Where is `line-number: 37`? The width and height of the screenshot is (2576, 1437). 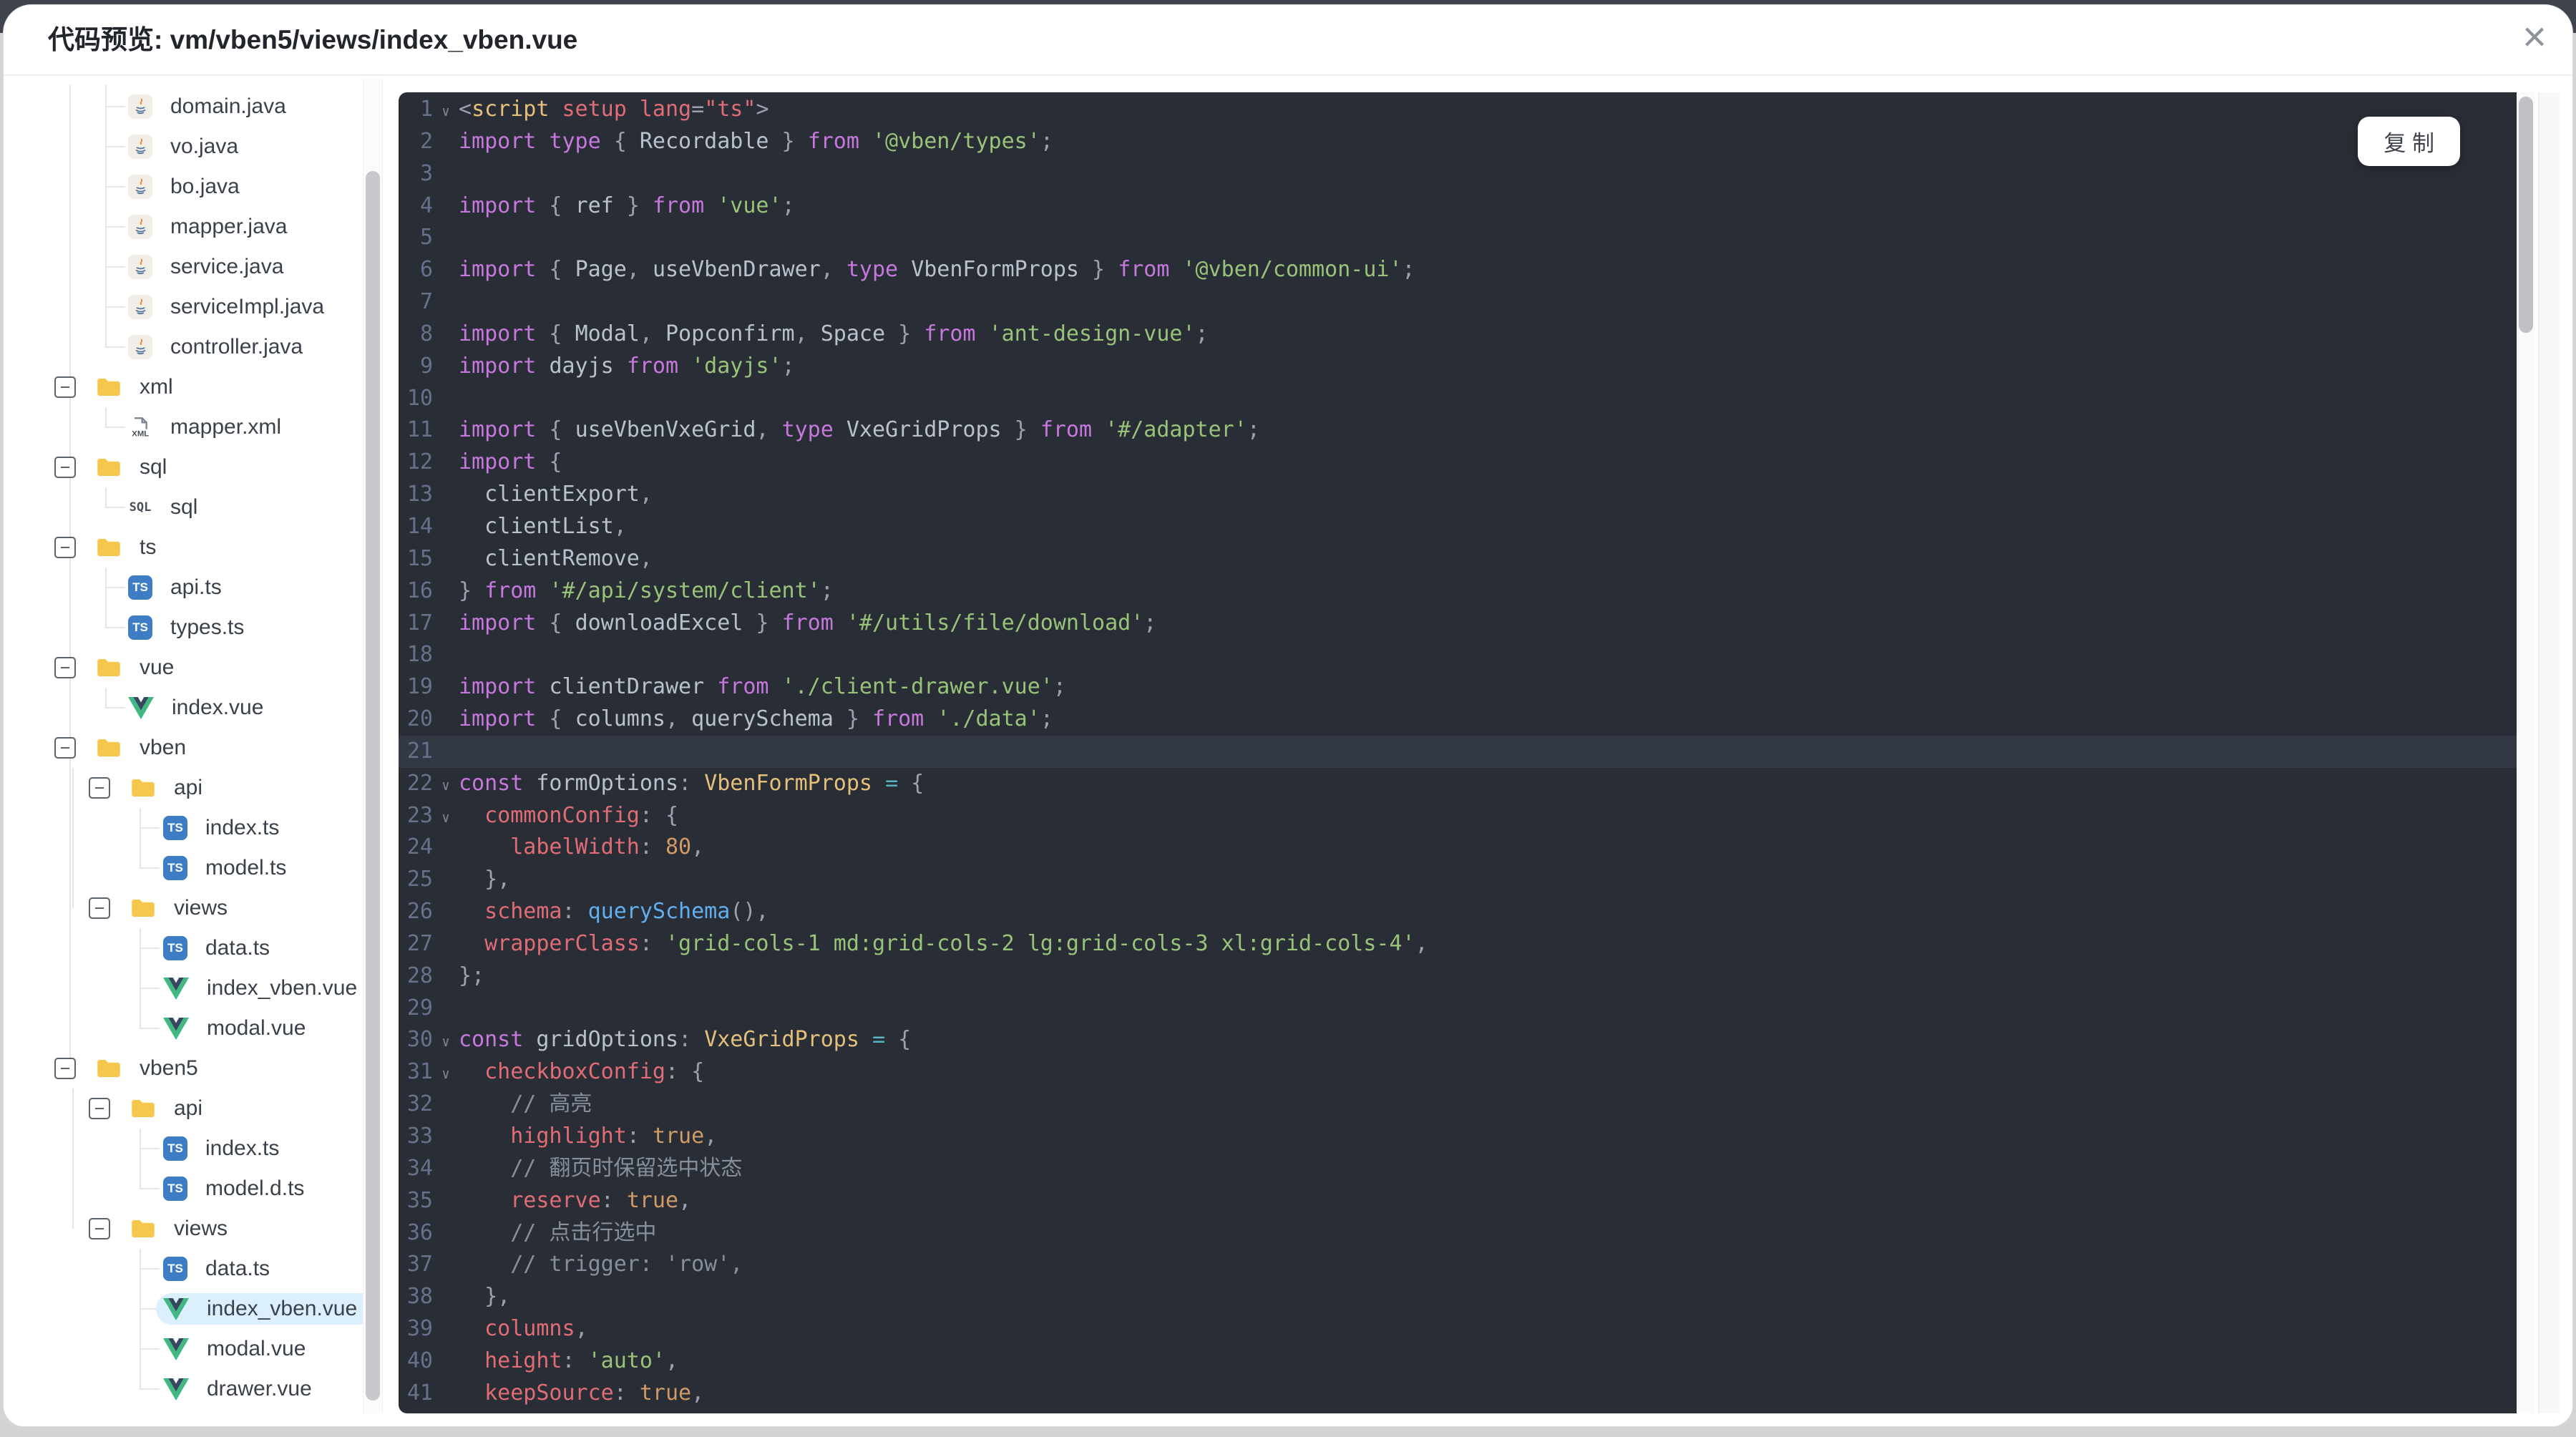
line-number: 37 is located at coordinates (419, 1264).